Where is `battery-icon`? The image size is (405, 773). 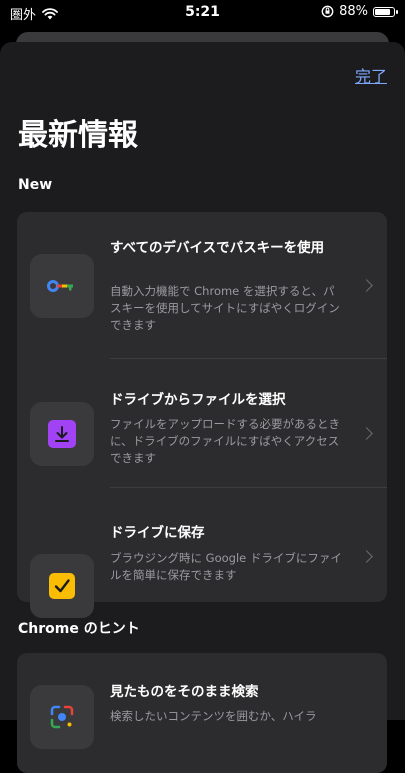
battery-icon is located at coordinates (385, 11).